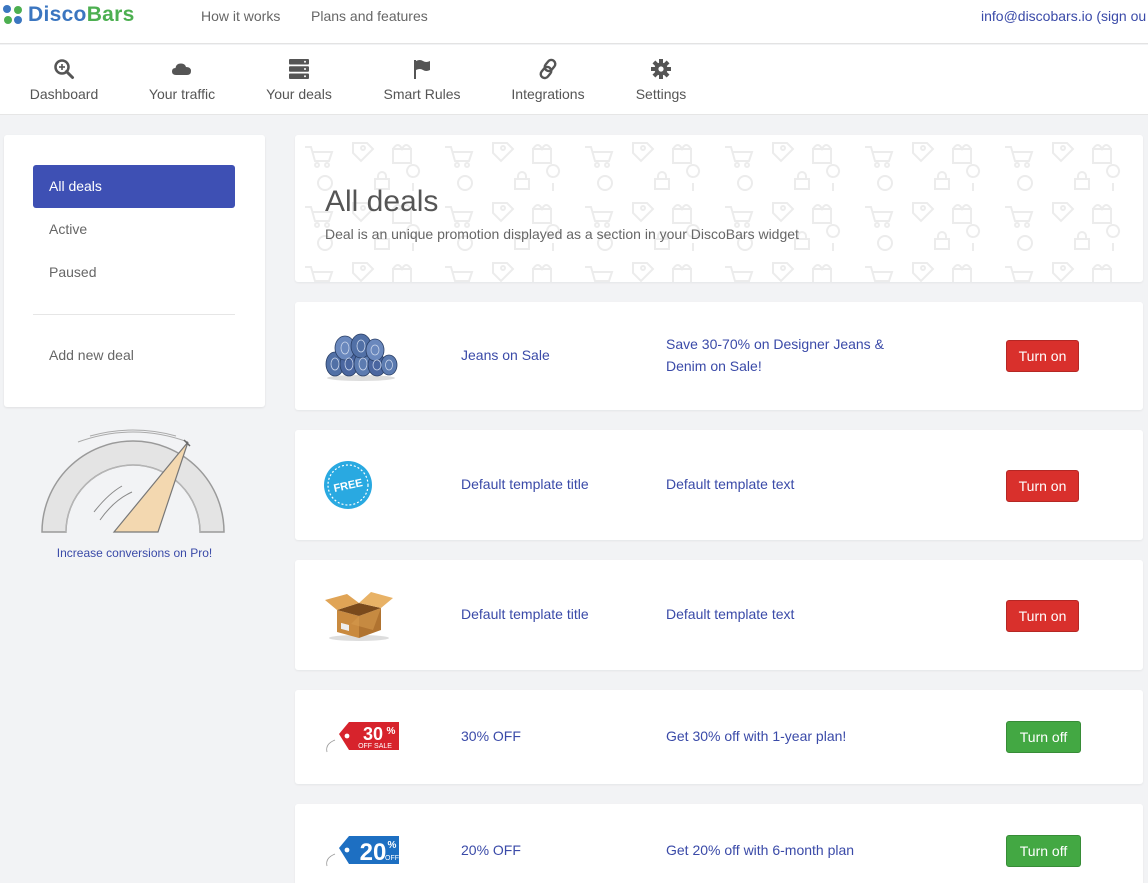  What do you see at coordinates (373, 852) in the screenshot?
I see `tag-20-number: 20` at bounding box center [373, 852].